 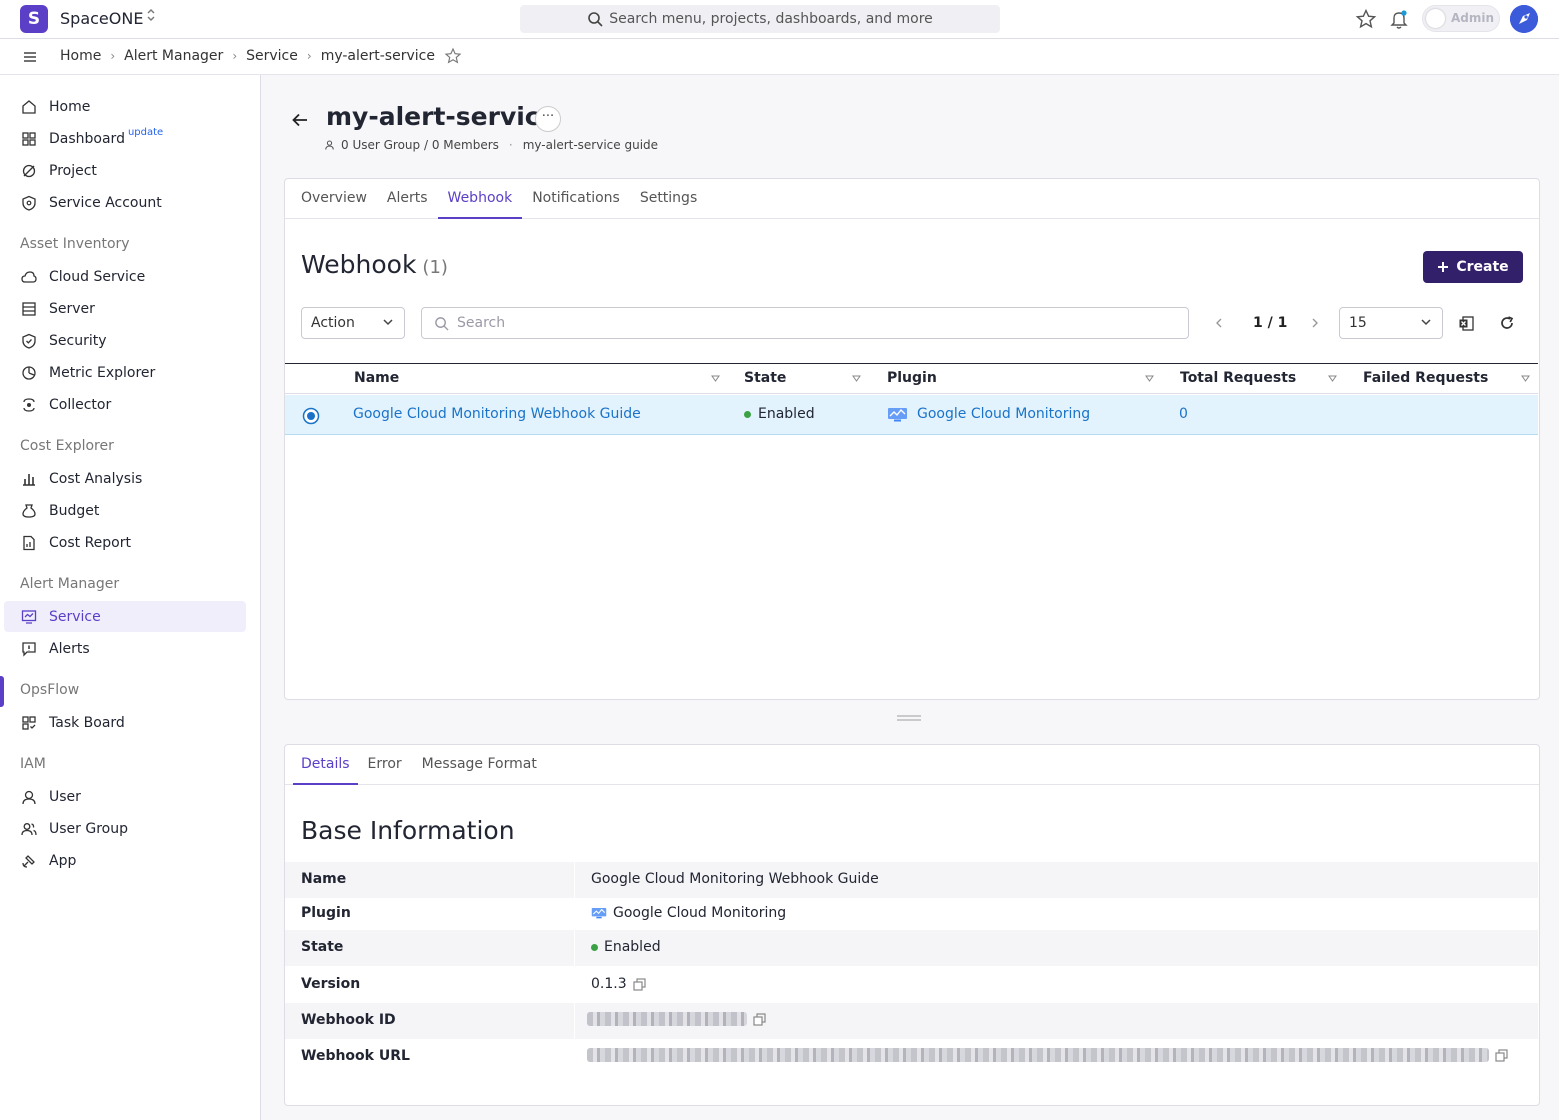 What do you see at coordinates (125, 616) in the screenshot?
I see `sidebar-item-service: Service` at bounding box center [125, 616].